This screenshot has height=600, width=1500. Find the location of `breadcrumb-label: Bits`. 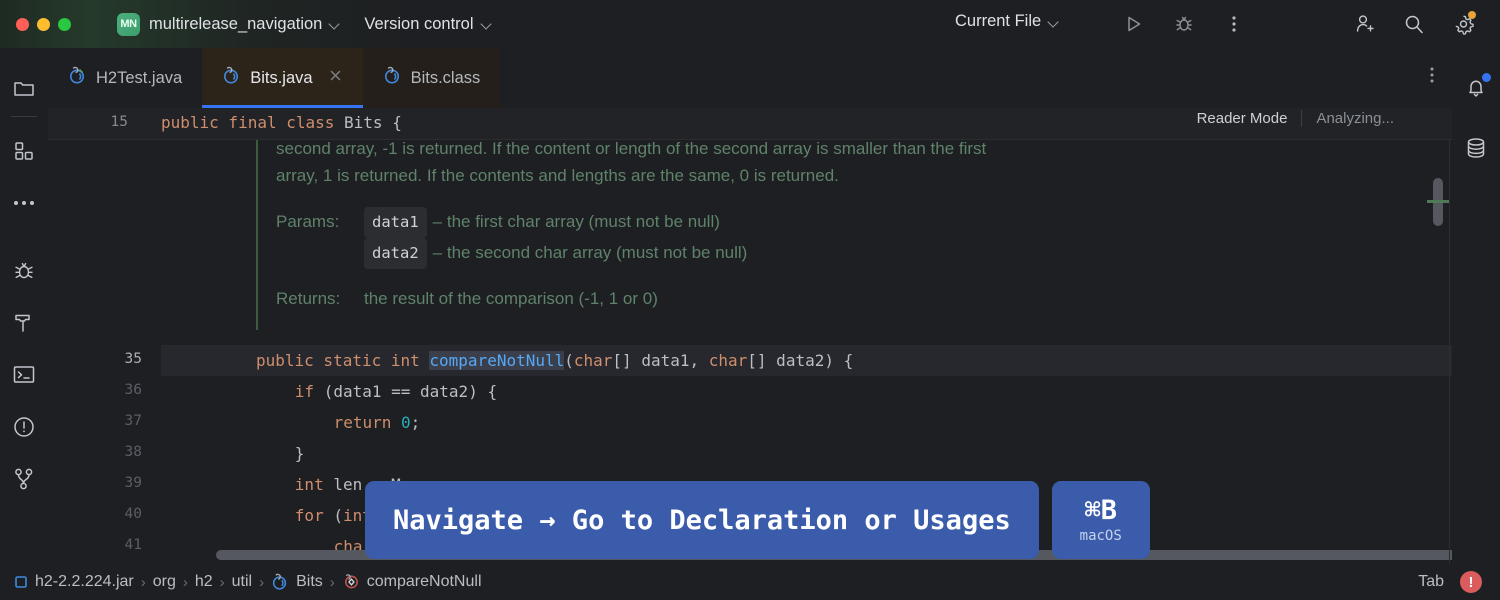

breadcrumb-label: Bits is located at coordinates (309, 581).